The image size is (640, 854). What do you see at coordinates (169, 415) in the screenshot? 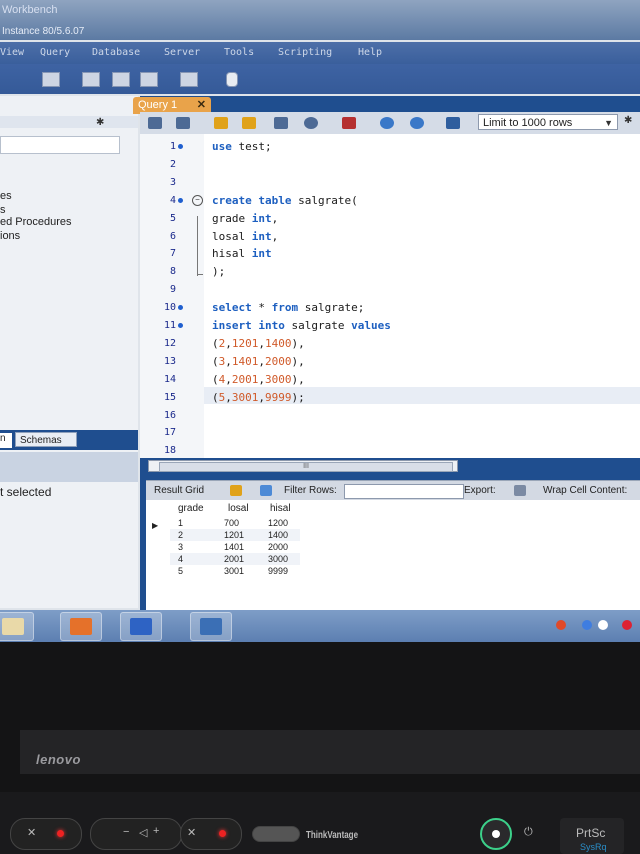
I see `line-number: 16` at bounding box center [169, 415].